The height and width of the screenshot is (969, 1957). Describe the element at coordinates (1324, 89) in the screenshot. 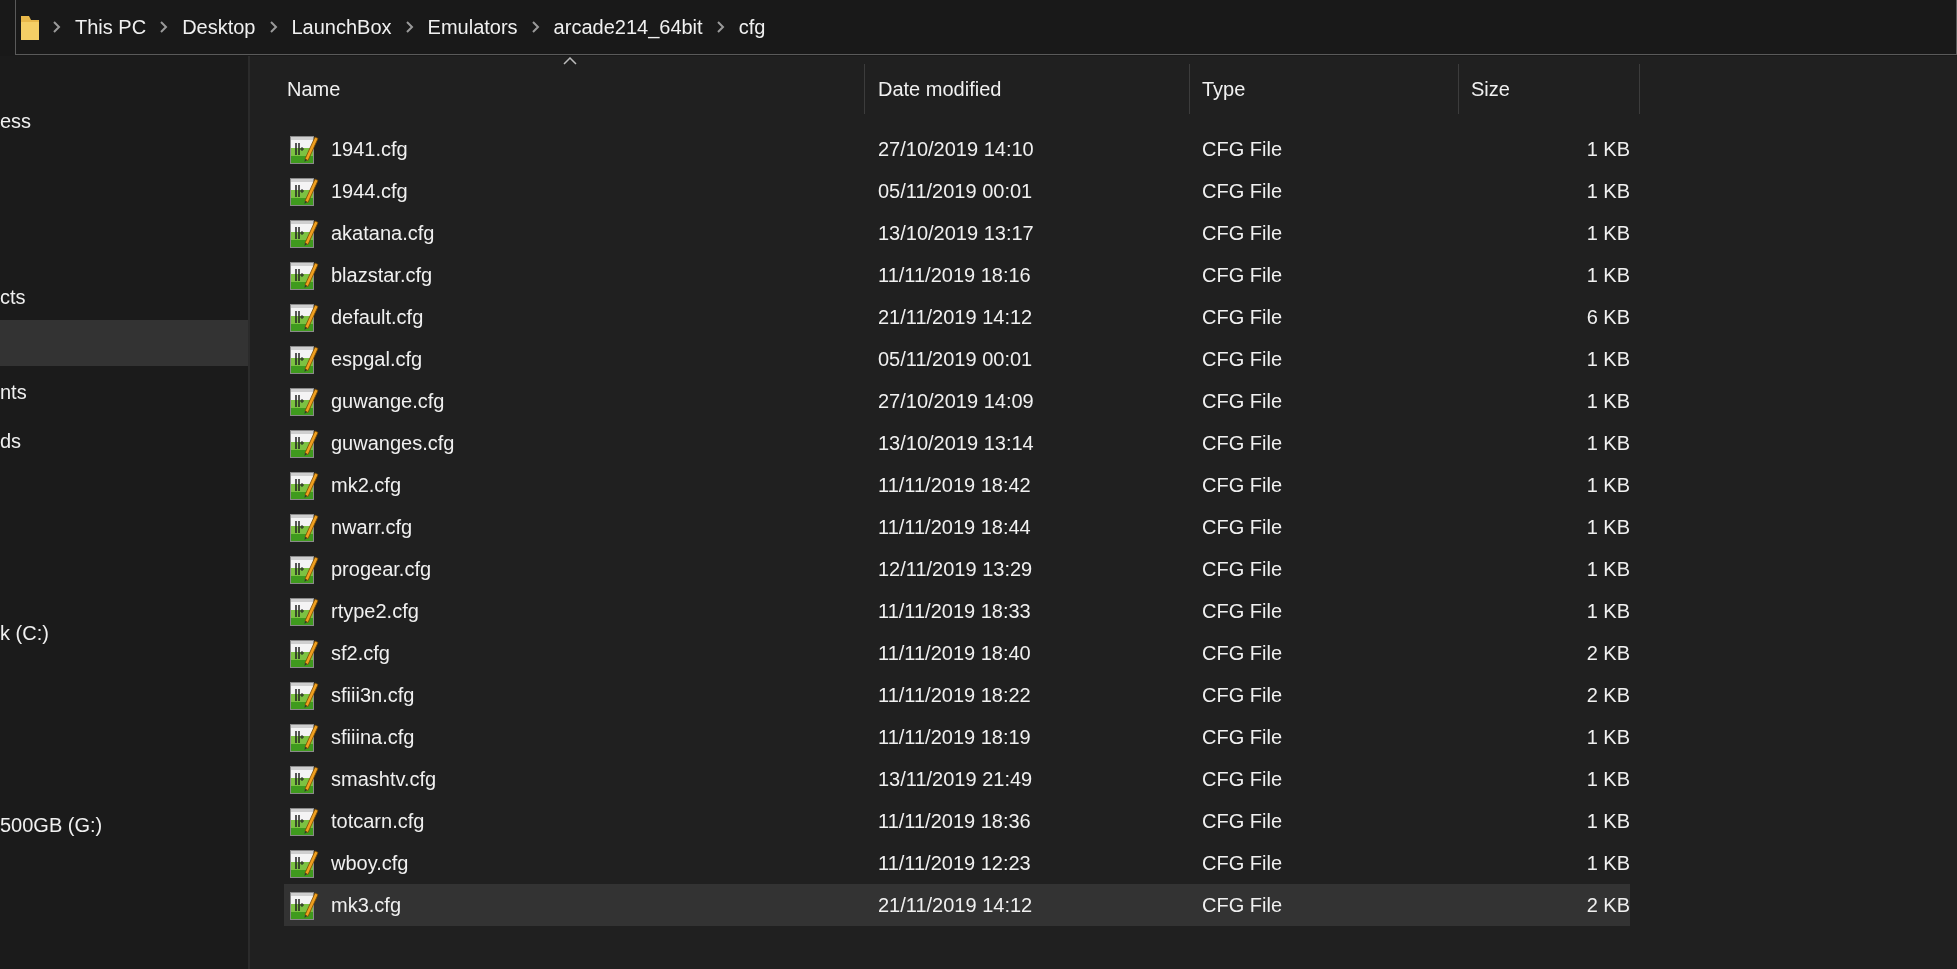

I see `column-header: Type` at that location.